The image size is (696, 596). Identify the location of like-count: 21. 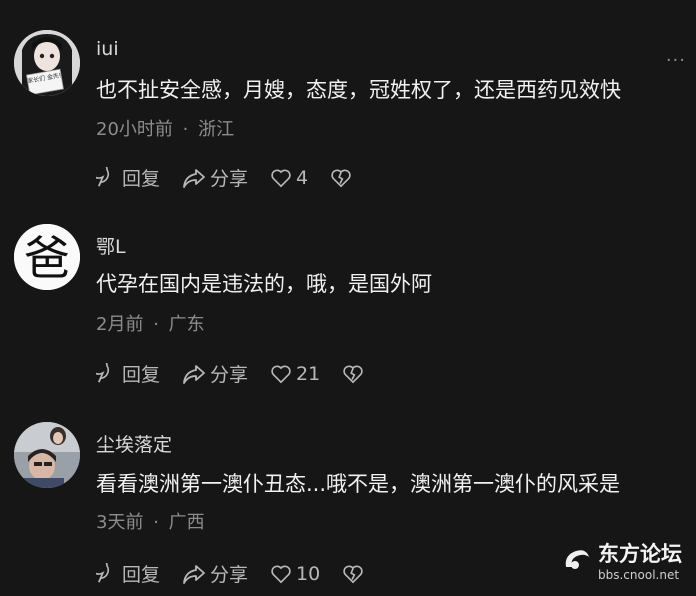
(308, 373).